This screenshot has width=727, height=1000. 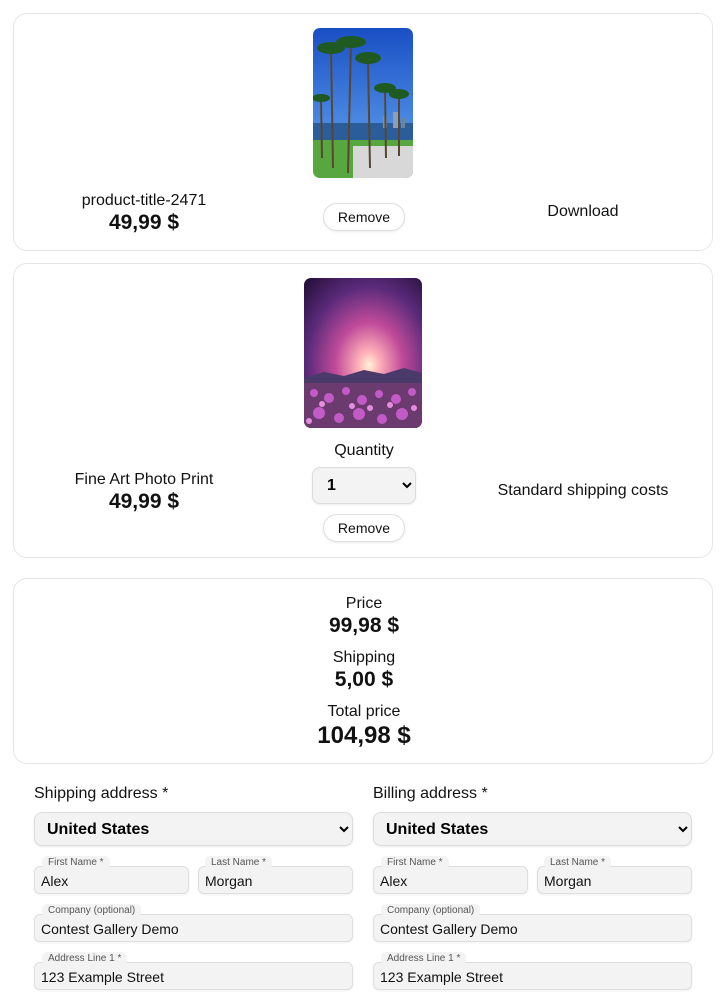 What do you see at coordinates (430, 793) in the screenshot?
I see `billing-address-heading: Billing address *` at bounding box center [430, 793].